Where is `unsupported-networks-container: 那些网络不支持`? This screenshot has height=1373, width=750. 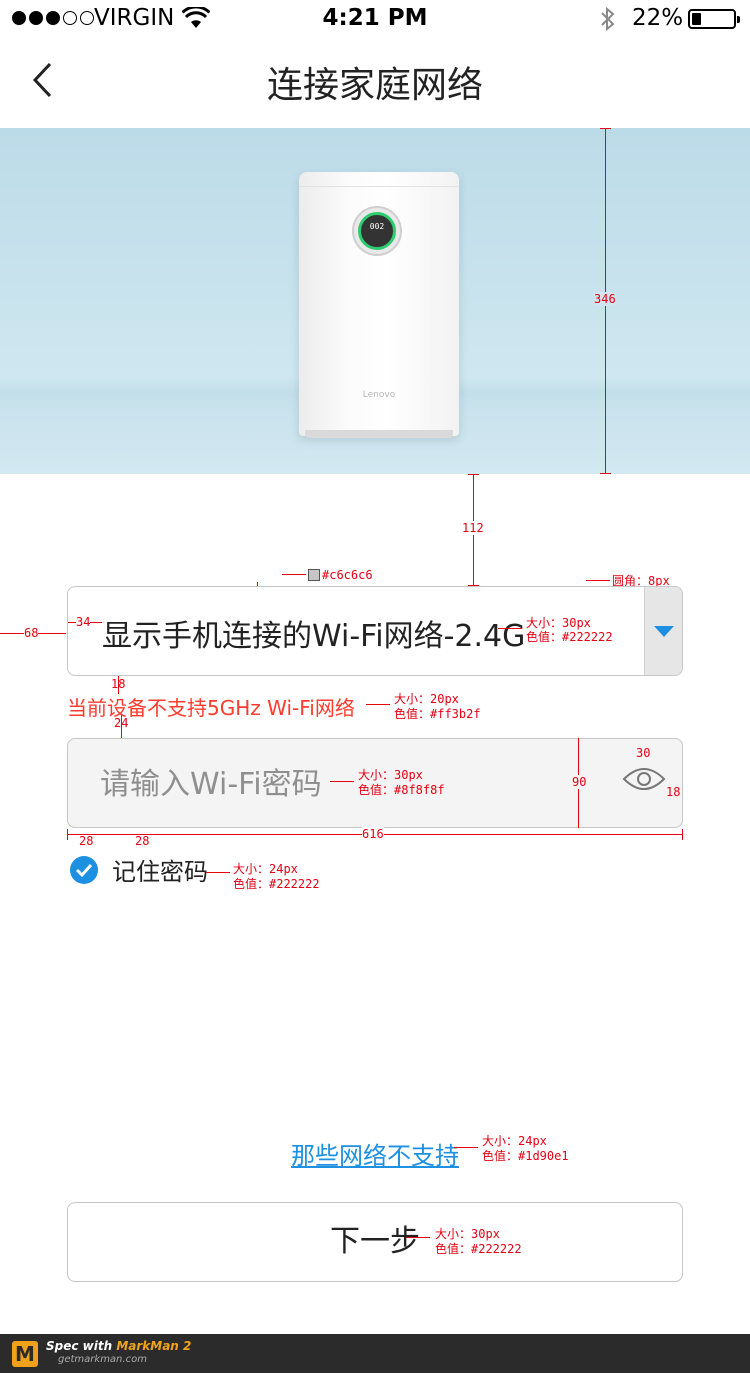
unsupported-networks-container: 那些网络不支持 is located at coordinates (375, 1153).